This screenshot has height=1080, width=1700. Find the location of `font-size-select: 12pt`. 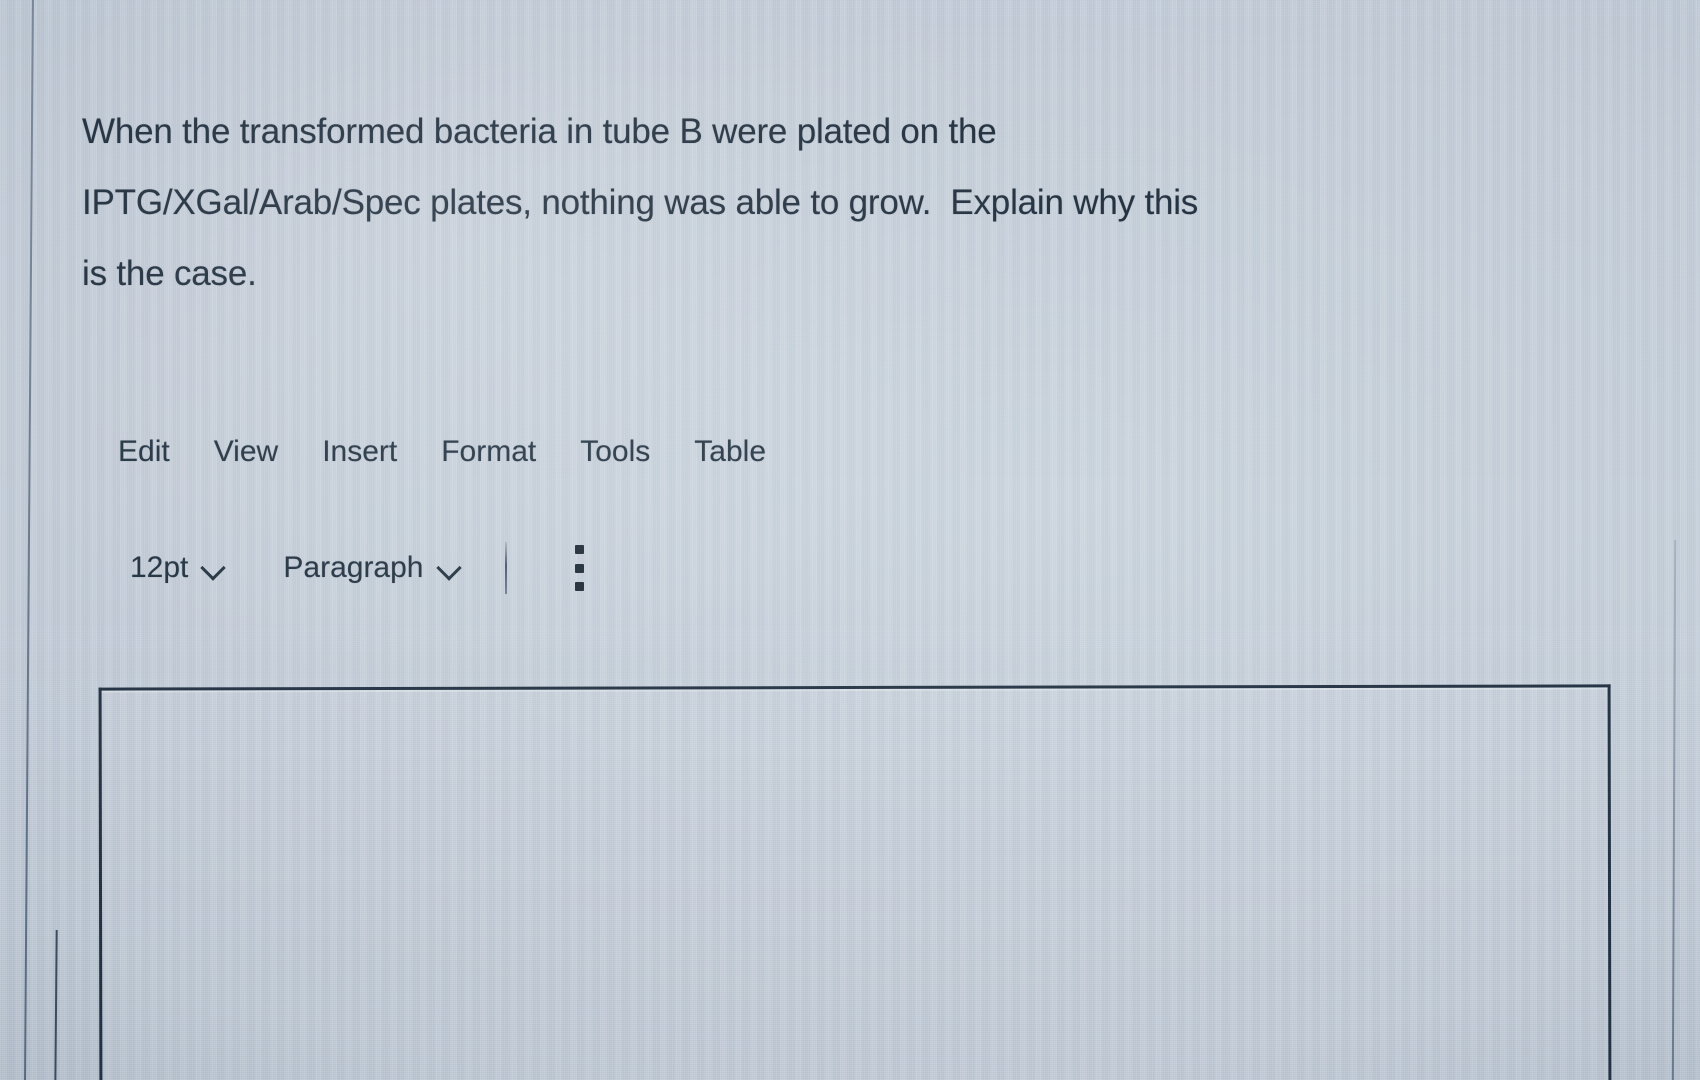

font-size-select: 12pt is located at coordinates (178, 568).